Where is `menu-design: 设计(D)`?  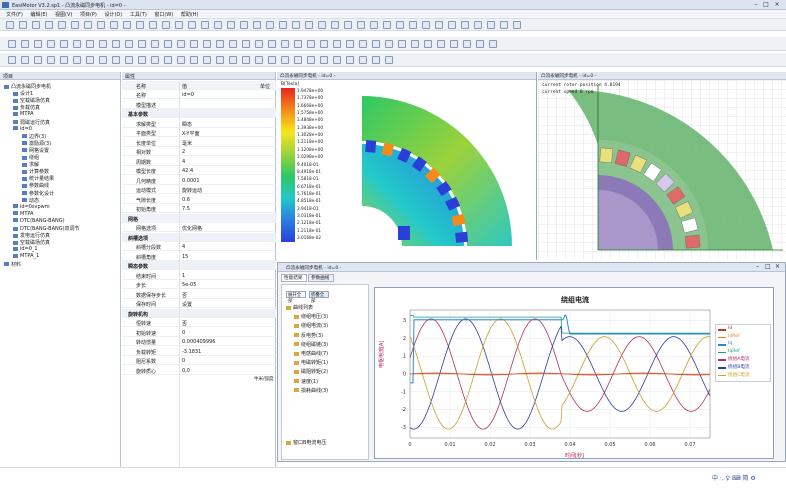 menu-design: 设计(D) is located at coordinates (113, 14).